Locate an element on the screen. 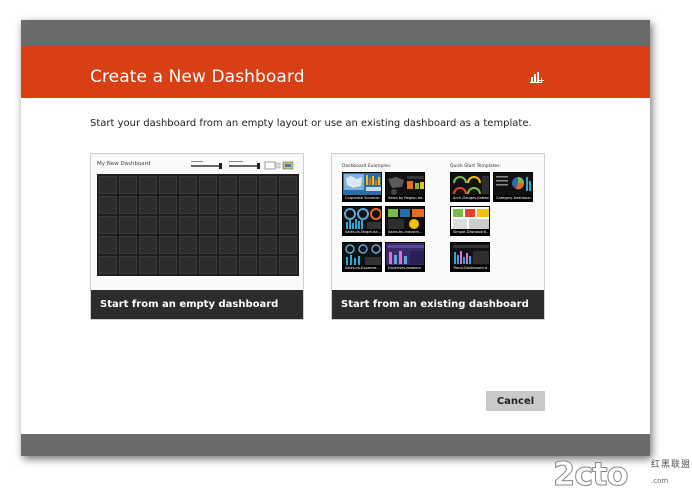 The image size is (692, 499). preview-toolbar is located at coordinates (242, 165).